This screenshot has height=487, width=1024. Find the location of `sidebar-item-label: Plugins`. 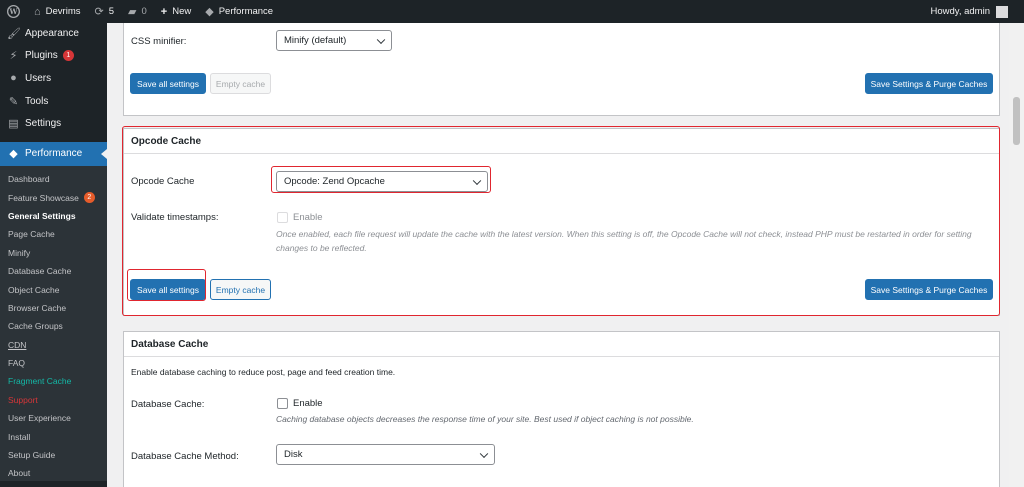

sidebar-item-label: Plugins is located at coordinates (41, 56).